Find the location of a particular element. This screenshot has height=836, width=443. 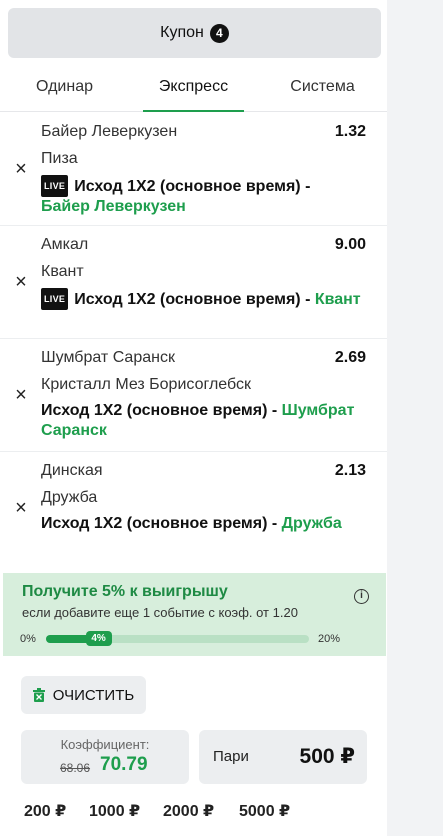

clear-coupon-button: ОЧИСТИТЬ is located at coordinates (83, 695).